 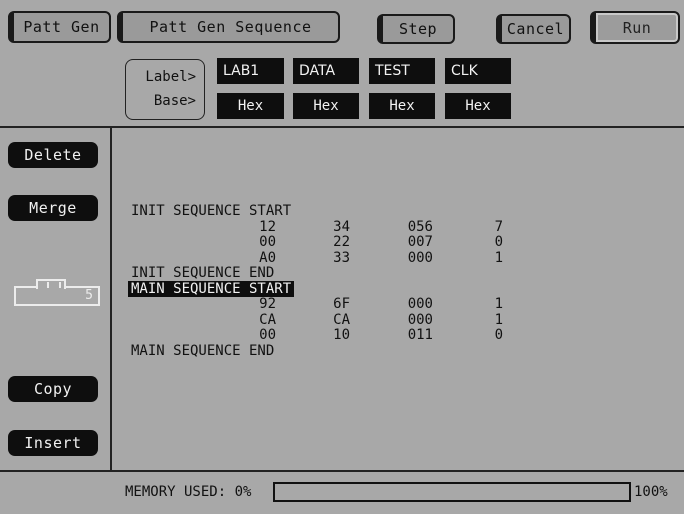 What do you see at coordinates (203, 273) in the screenshot?
I see `init-end-label: INIT SEQUENCE END` at bounding box center [203, 273].